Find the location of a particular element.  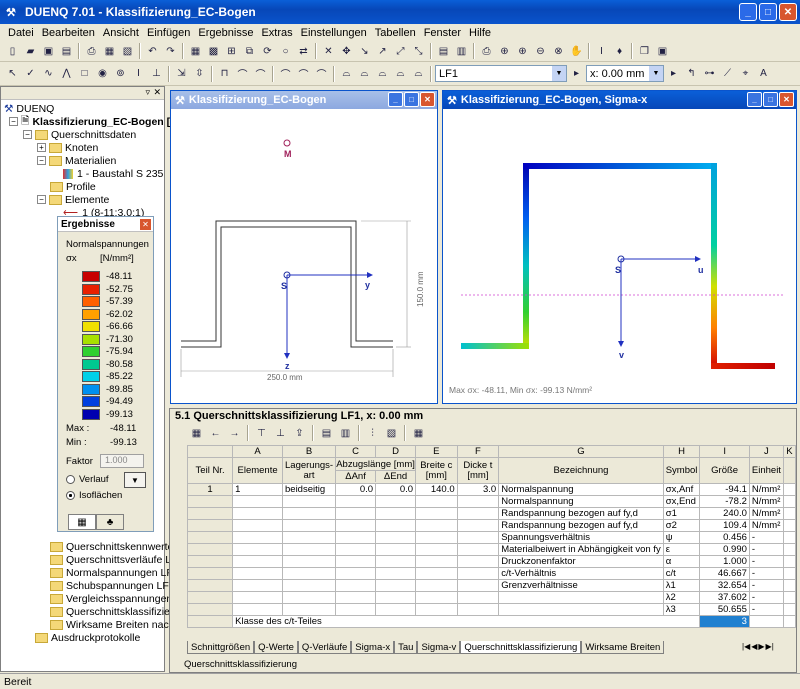

columns-icon: ⫶ is located at coordinates (372, 433).